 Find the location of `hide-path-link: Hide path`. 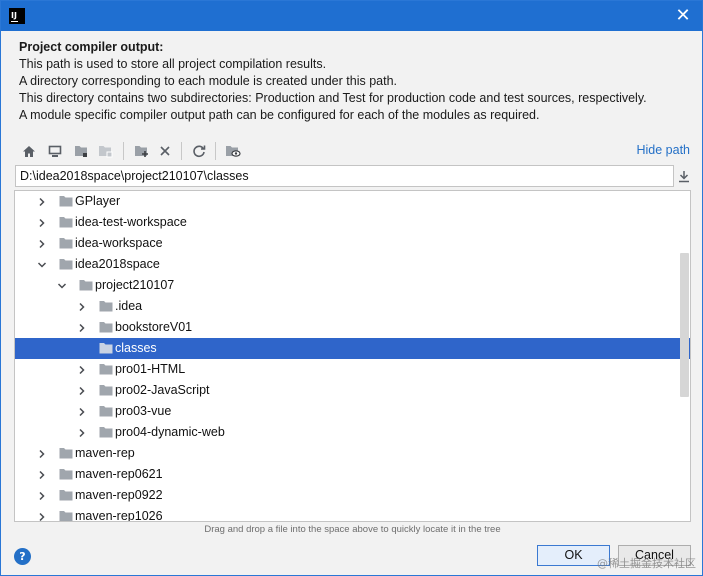

hide-path-link: Hide path is located at coordinates (663, 150).